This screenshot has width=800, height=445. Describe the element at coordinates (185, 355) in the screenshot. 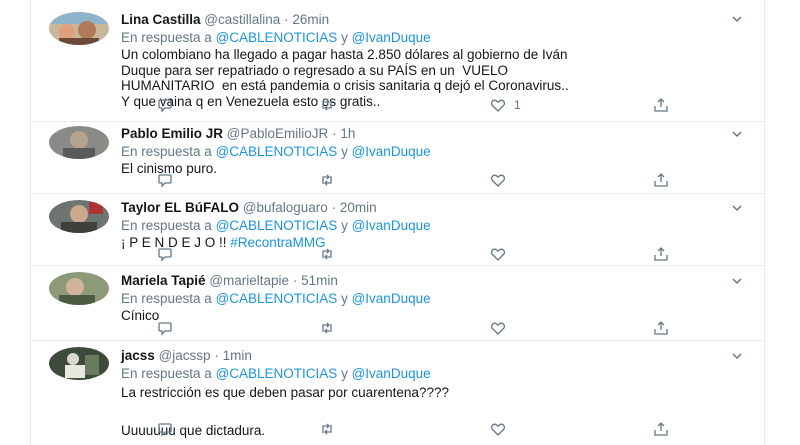

I see `author-handle: @jacssp` at that location.